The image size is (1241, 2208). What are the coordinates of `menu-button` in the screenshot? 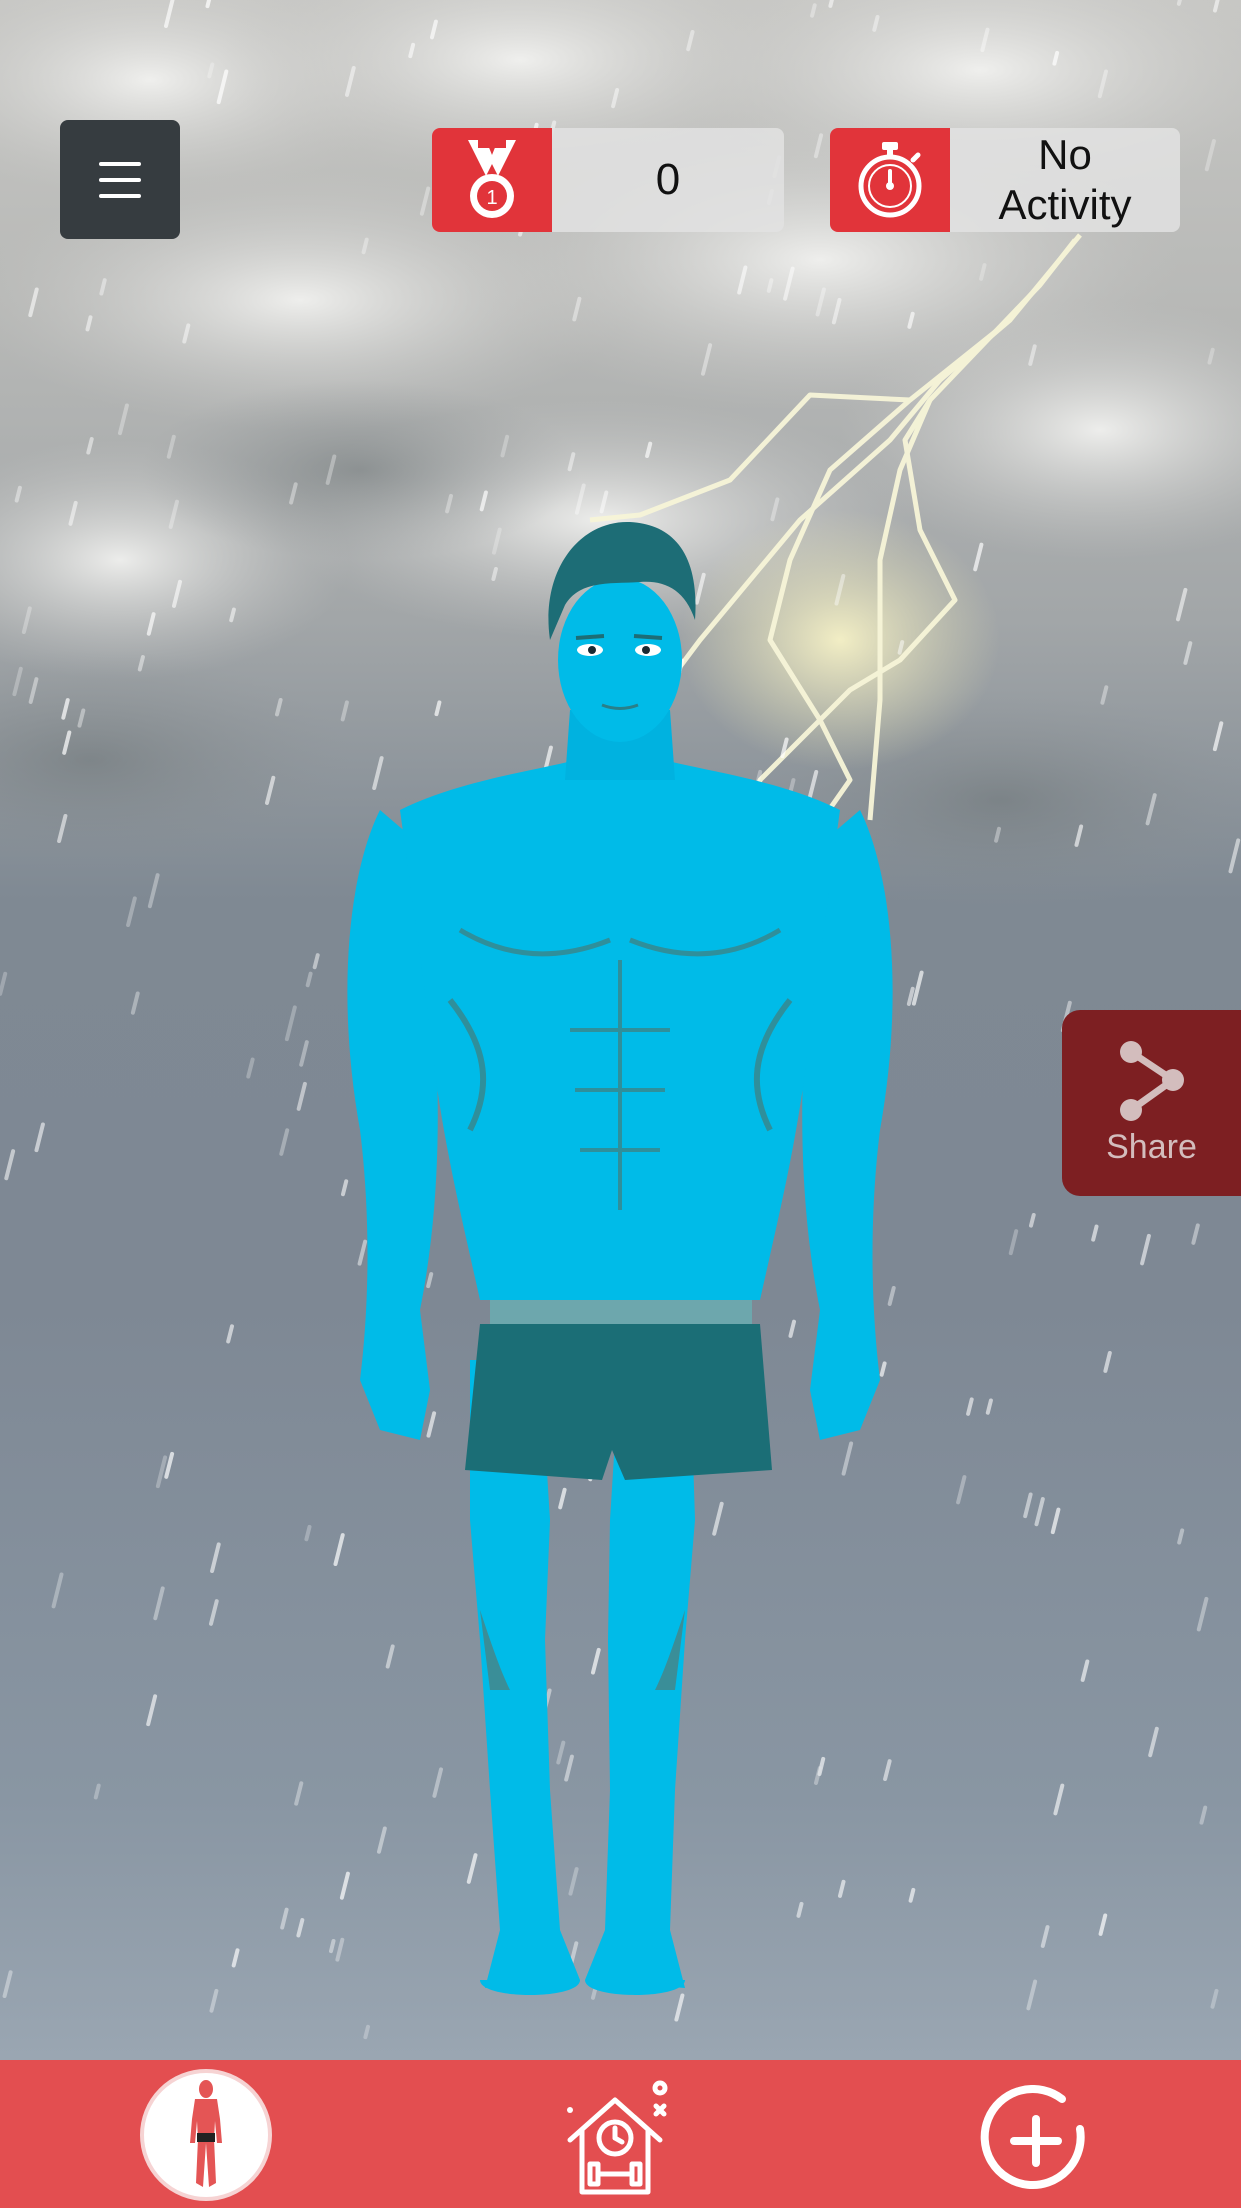 It's located at (120, 179).